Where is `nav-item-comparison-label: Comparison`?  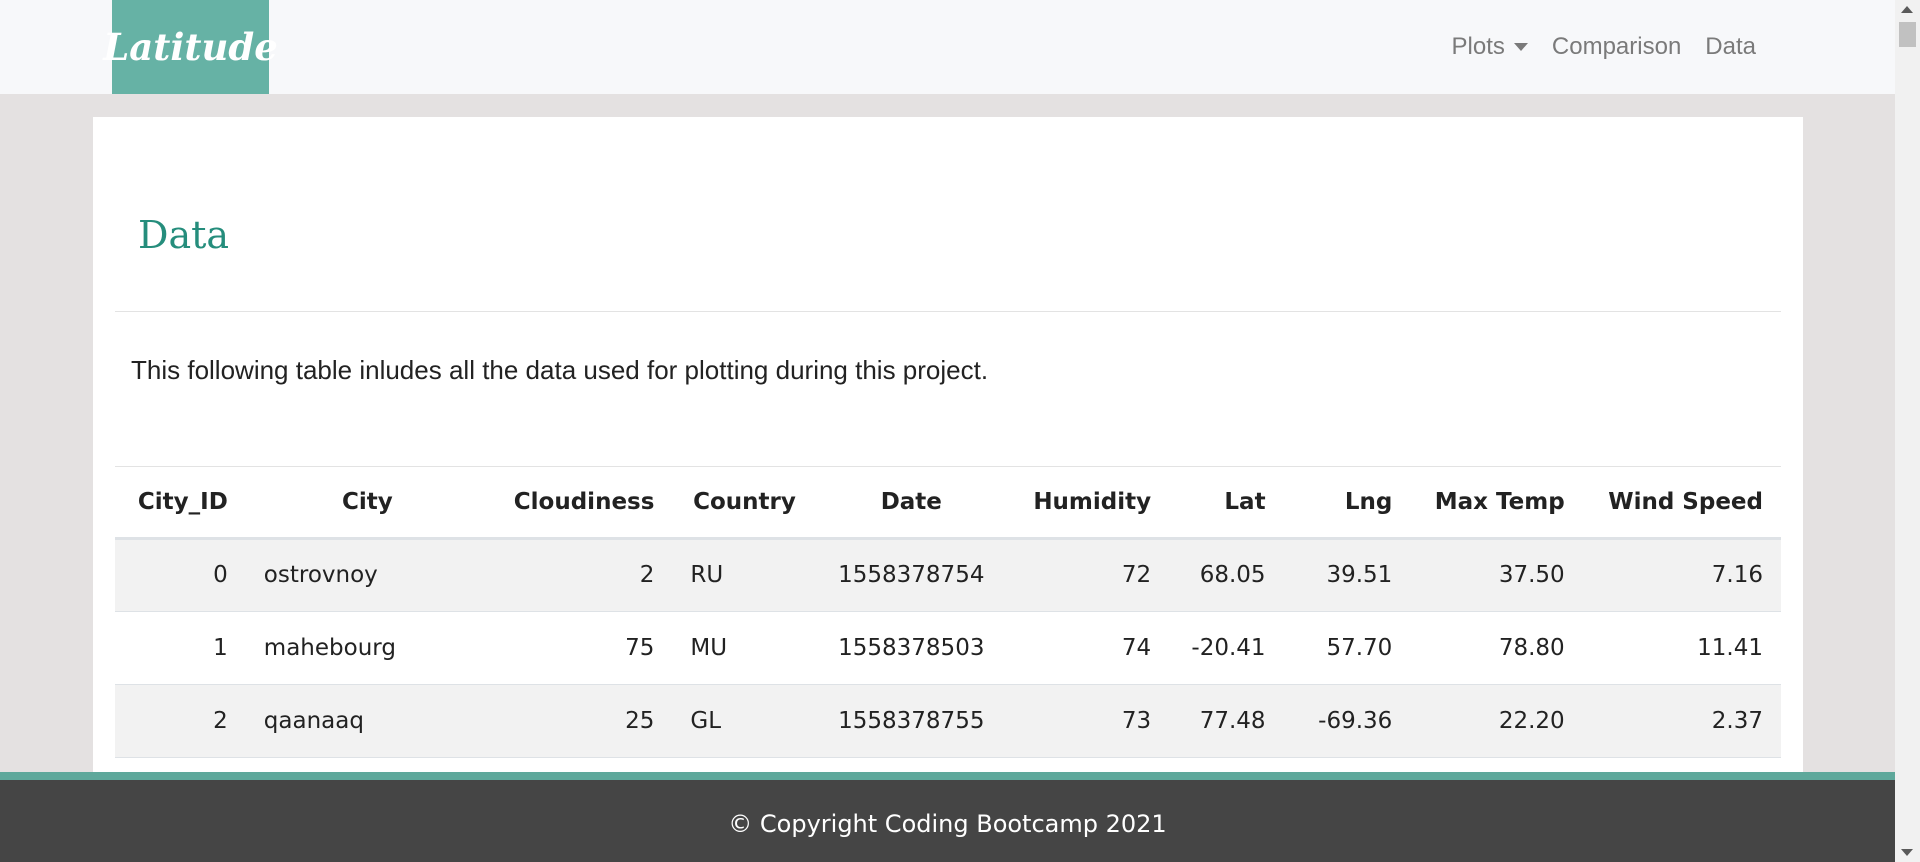
nav-item-comparison-label: Comparison is located at coordinates (1616, 46).